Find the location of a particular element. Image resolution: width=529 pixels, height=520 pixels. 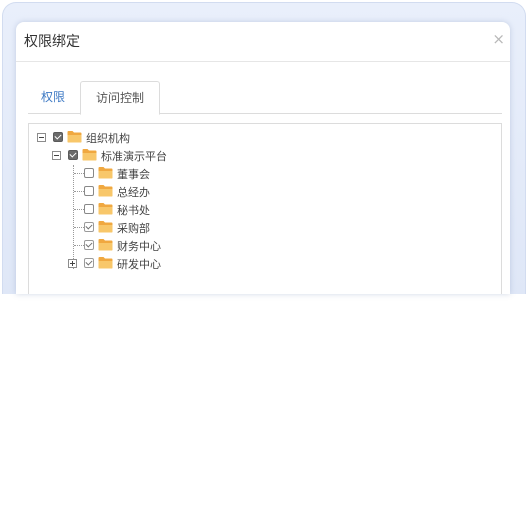

tree-node-label: 秘书处 is located at coordinates (133, 210).